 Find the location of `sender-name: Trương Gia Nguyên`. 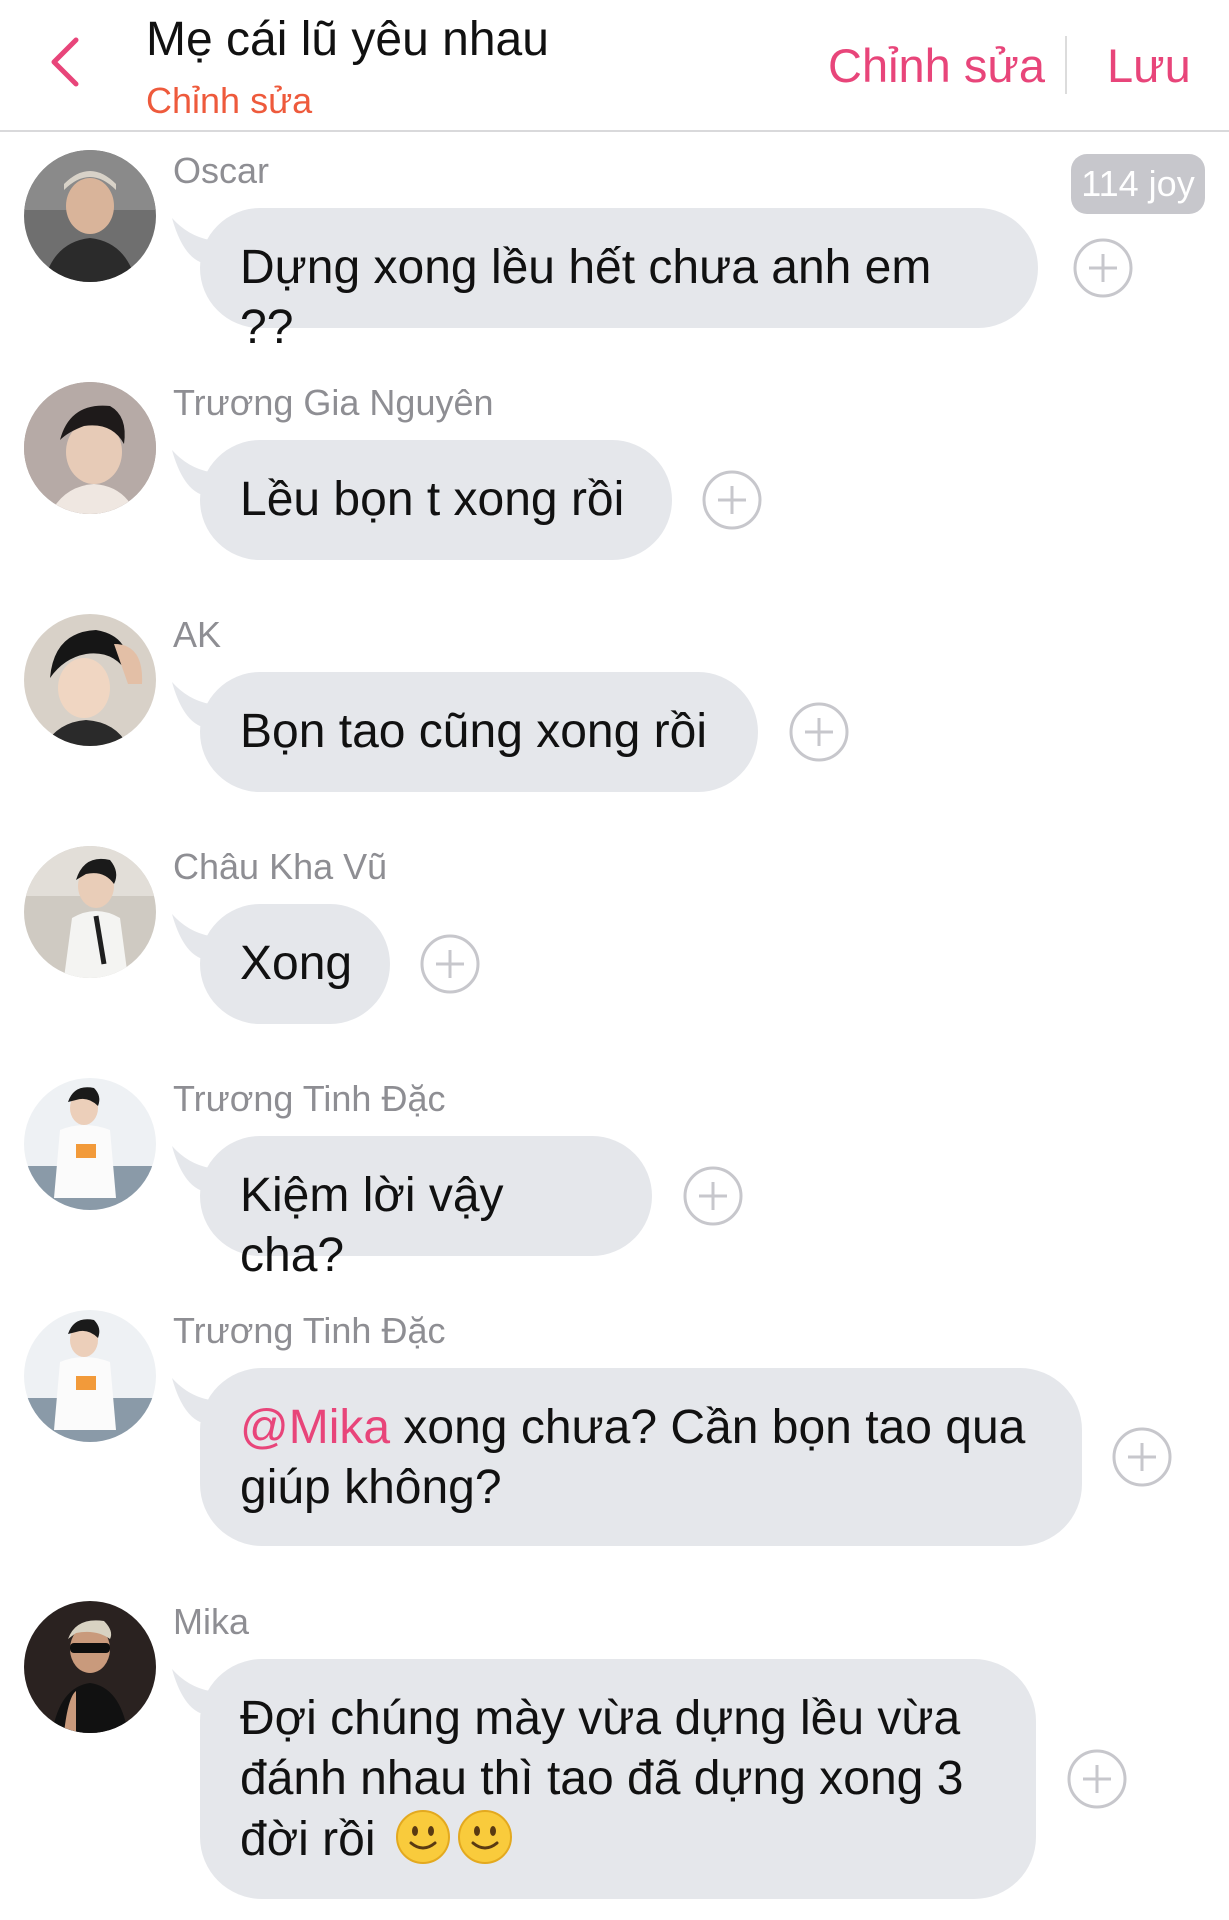

sender-name: Trương Gia Nguyên is located at coordinates (333, 402).